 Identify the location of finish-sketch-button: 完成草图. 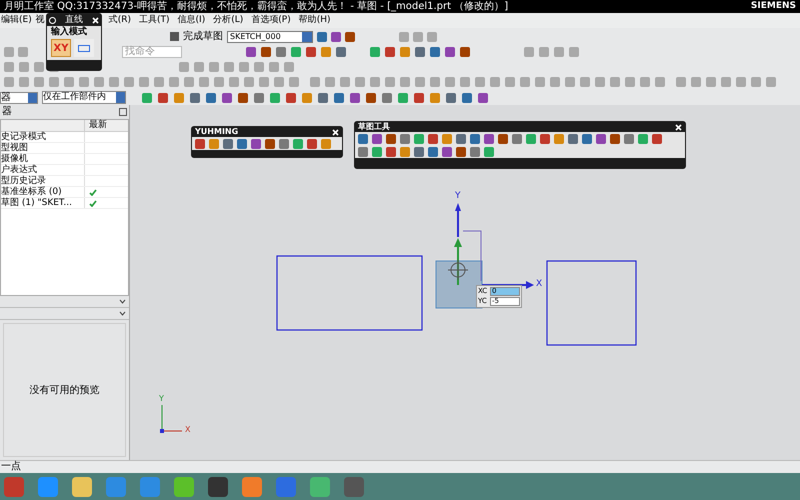
(203, 37).